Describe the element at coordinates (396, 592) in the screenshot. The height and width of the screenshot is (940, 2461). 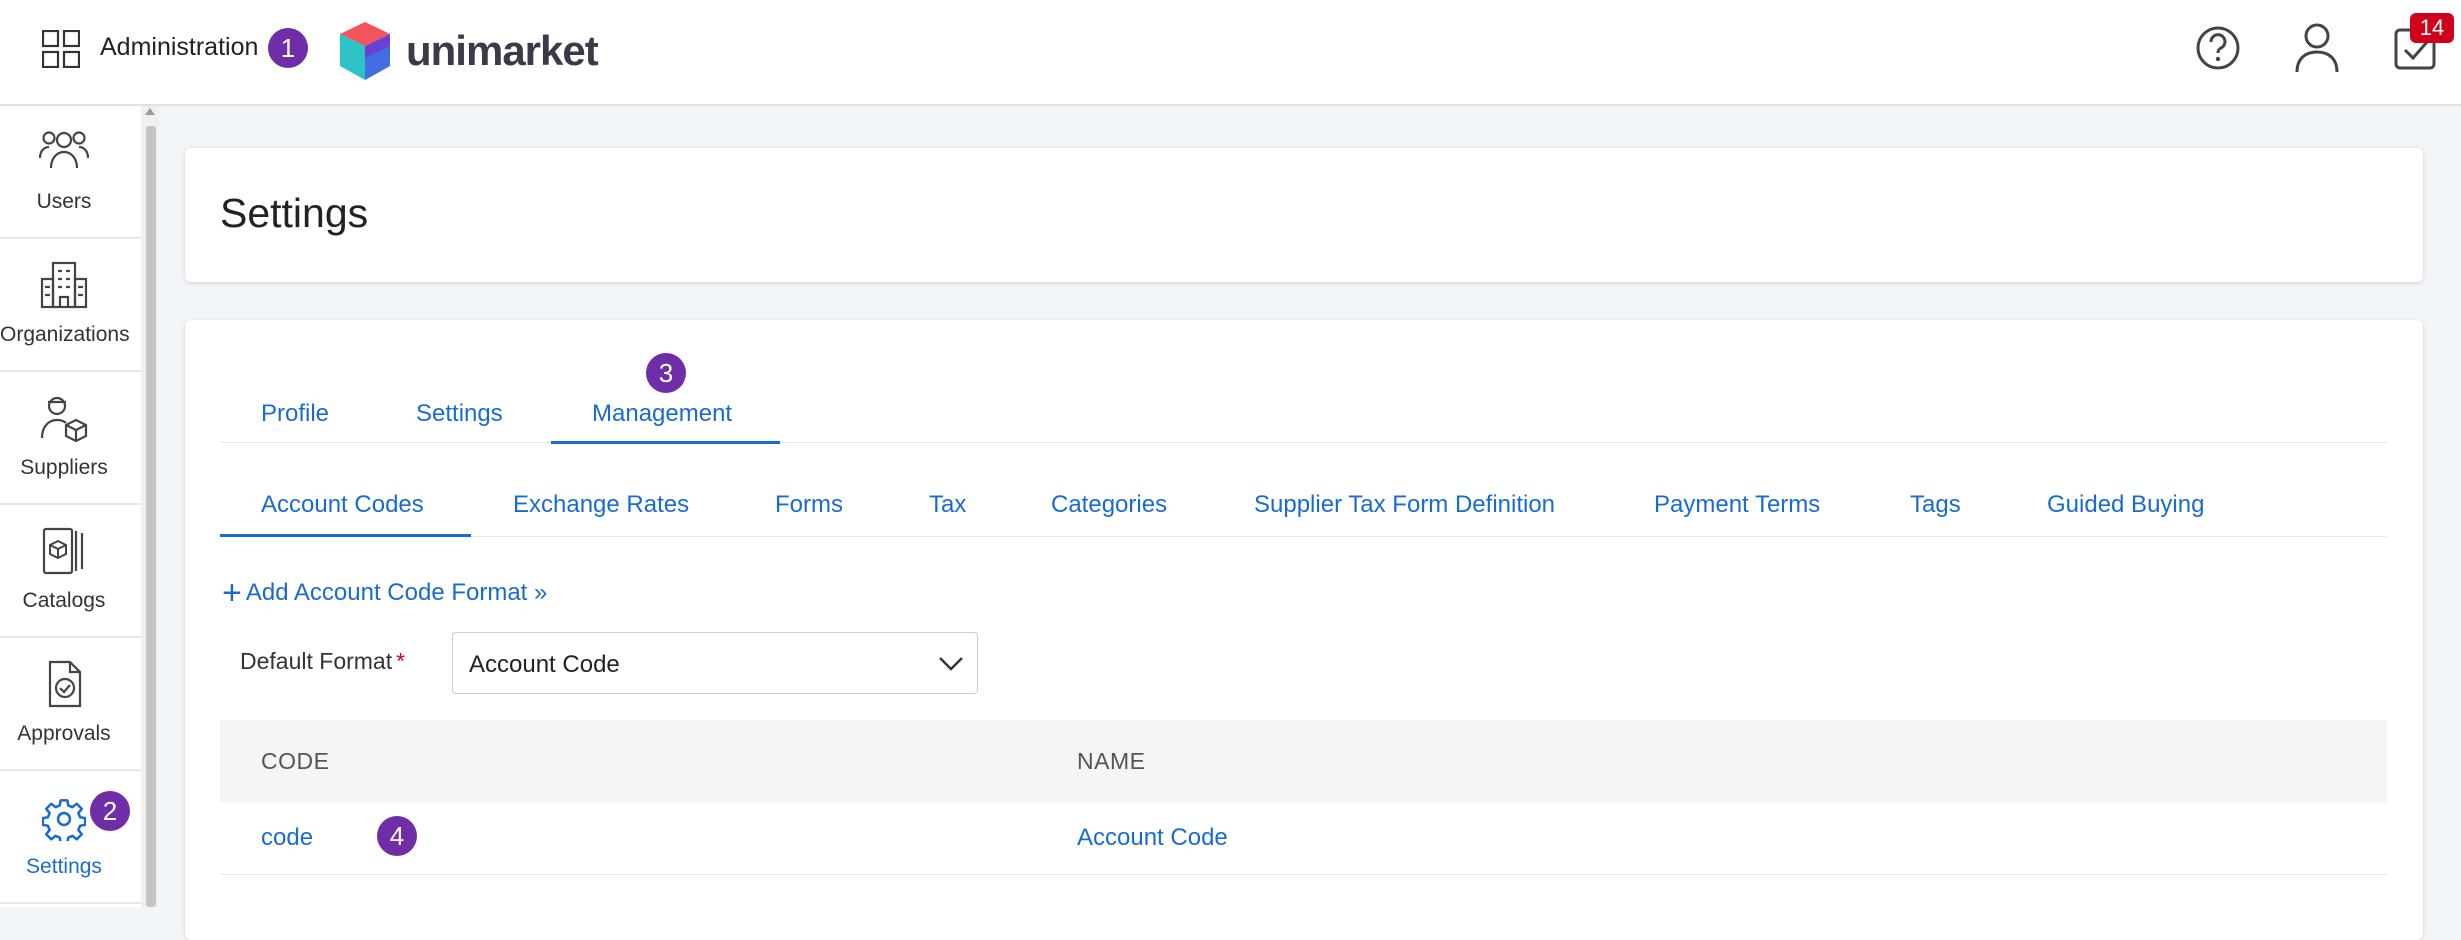
I see `add-link-label: Add Account Code Format »` at that location.